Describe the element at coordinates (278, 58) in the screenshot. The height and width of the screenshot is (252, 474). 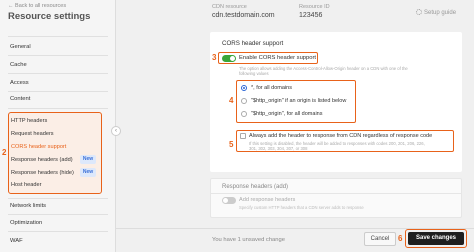
I see `cors-toggle-label: Enable CORS header support` at that location.